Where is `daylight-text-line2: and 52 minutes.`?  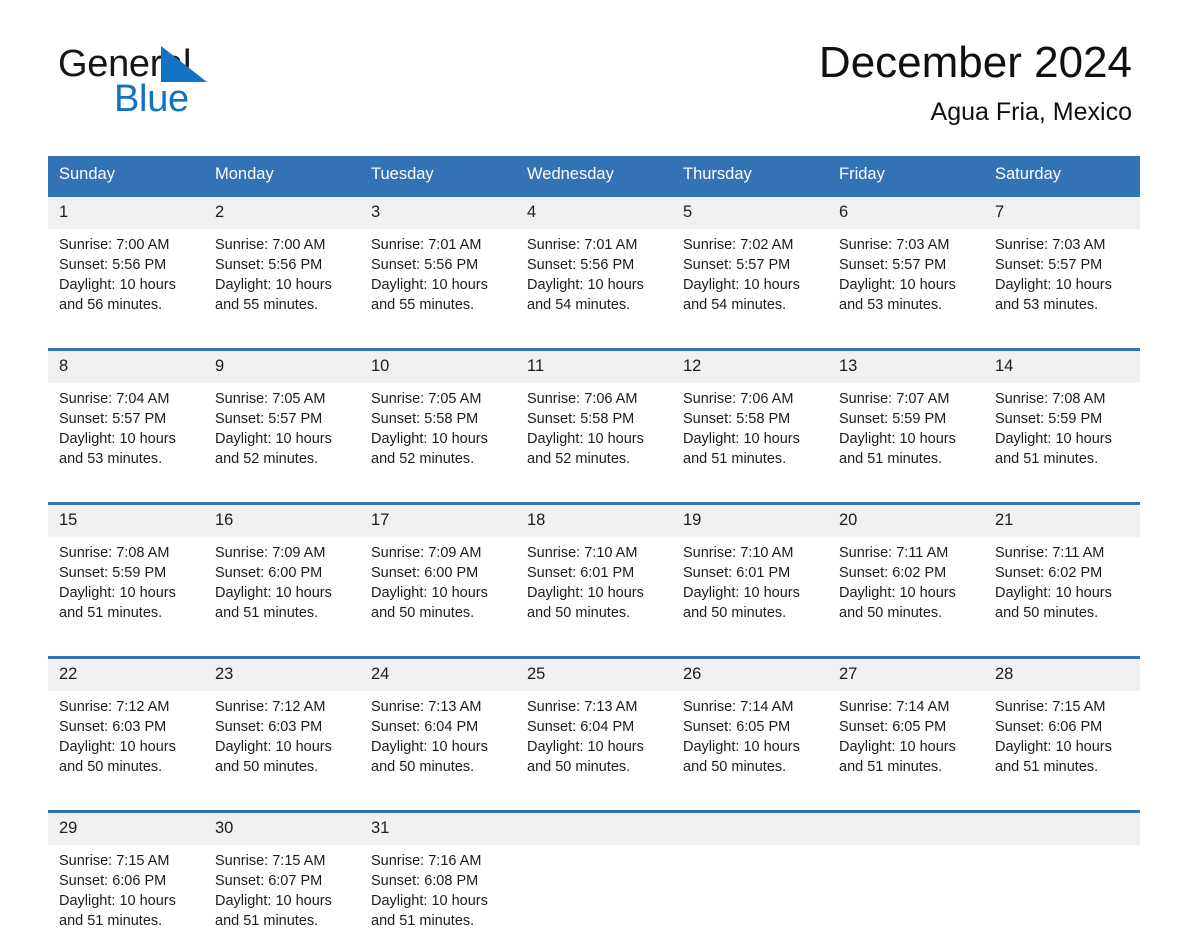 daylight-text-line2: and 52 minutes. is located at coordinates (267, 459).